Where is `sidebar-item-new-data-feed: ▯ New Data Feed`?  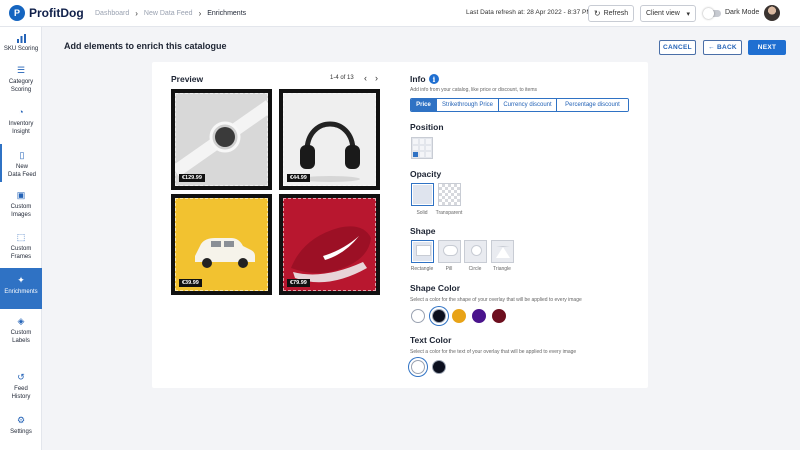 sidebar-item-new-data-feed: ▯ New Data Feed is located at coordinates (21, 163).